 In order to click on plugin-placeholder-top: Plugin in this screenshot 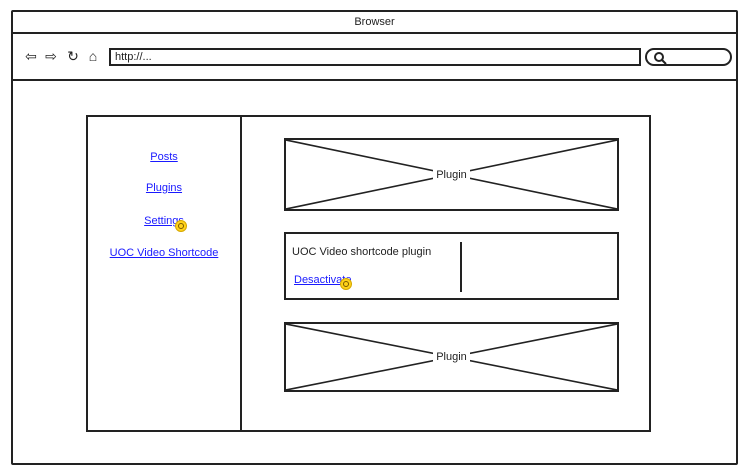, I will do `click(451, 174)`.